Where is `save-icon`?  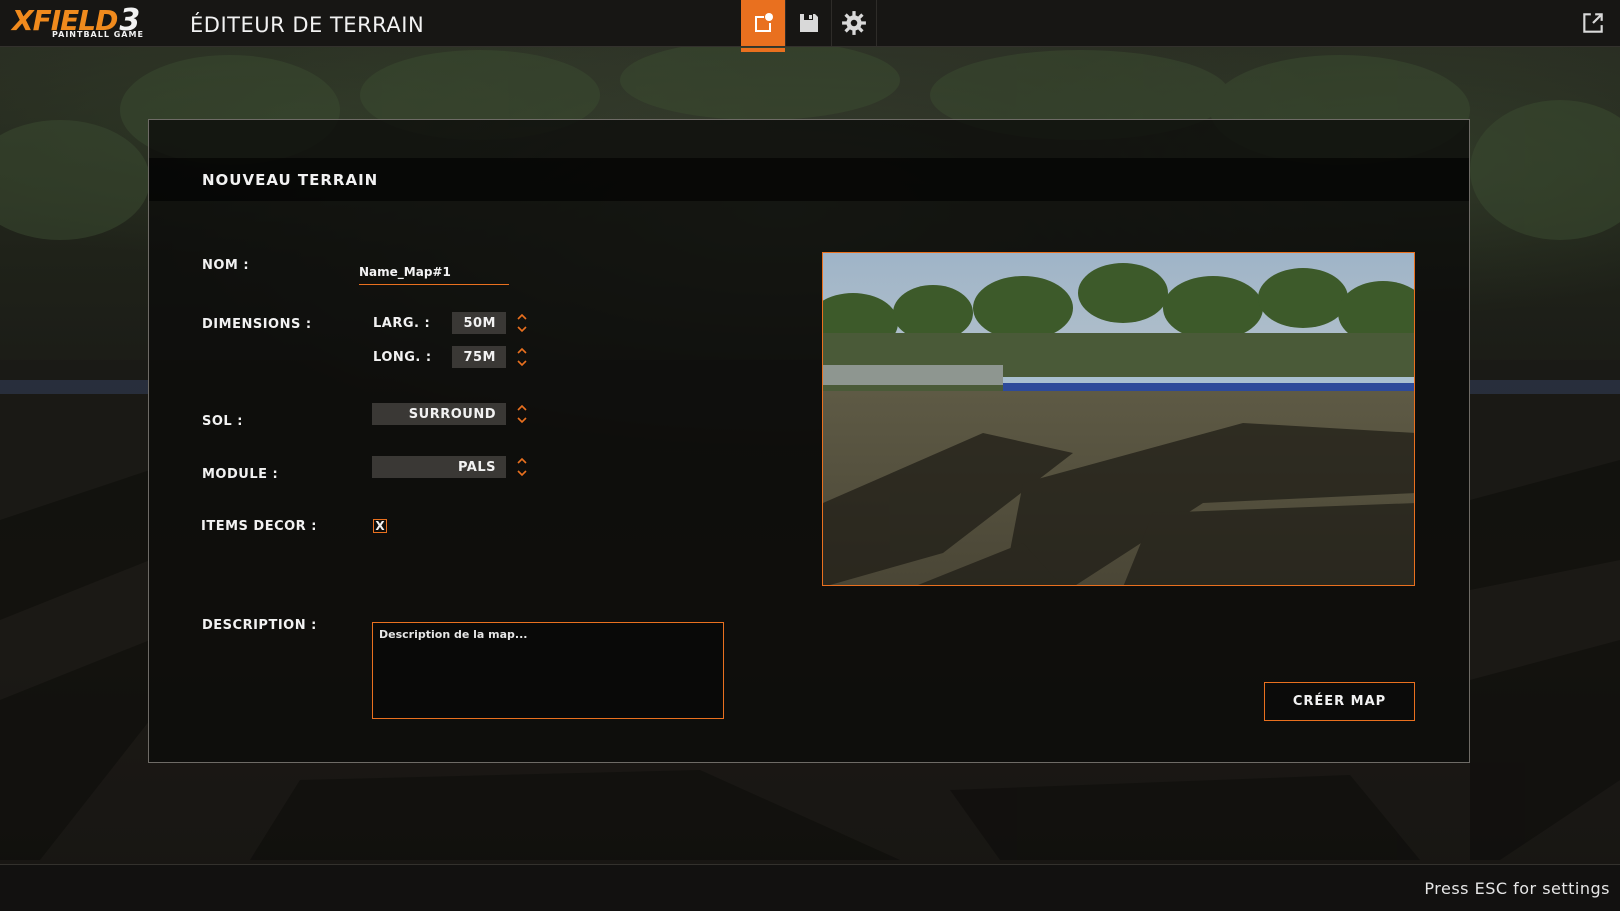 save-icon is located at coordinates (809, 23).